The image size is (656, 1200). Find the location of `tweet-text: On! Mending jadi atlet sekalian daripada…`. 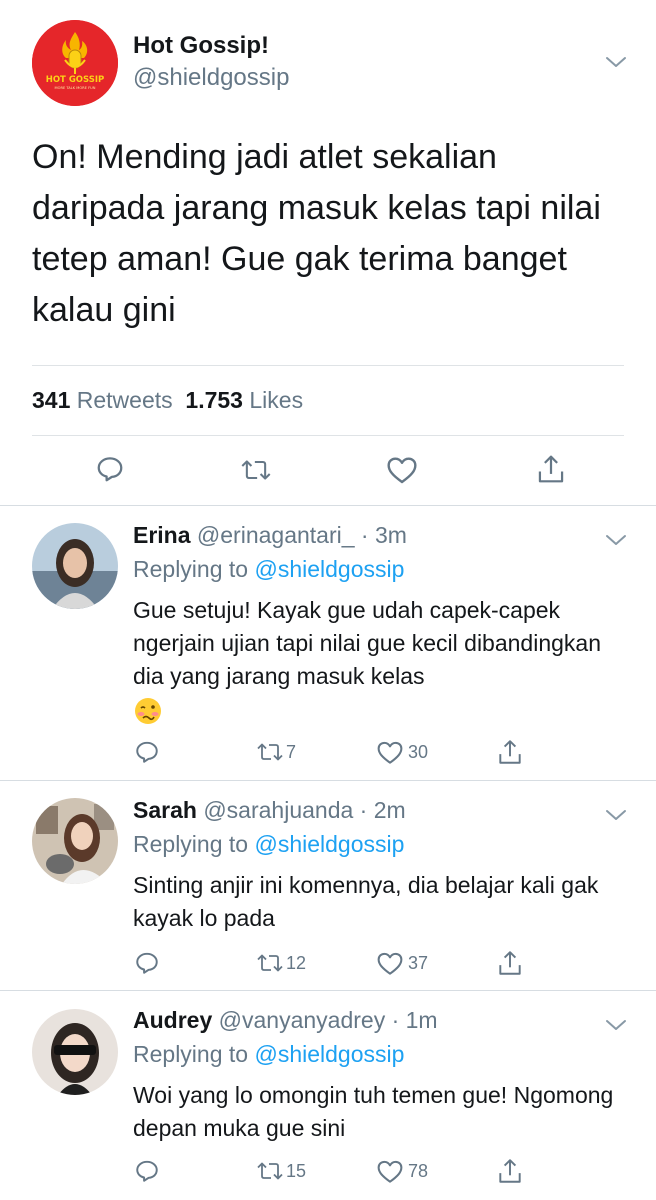

tweet-text: On! Mending jadi atlet sekalian daripada… is located at coordinates (316, 233).